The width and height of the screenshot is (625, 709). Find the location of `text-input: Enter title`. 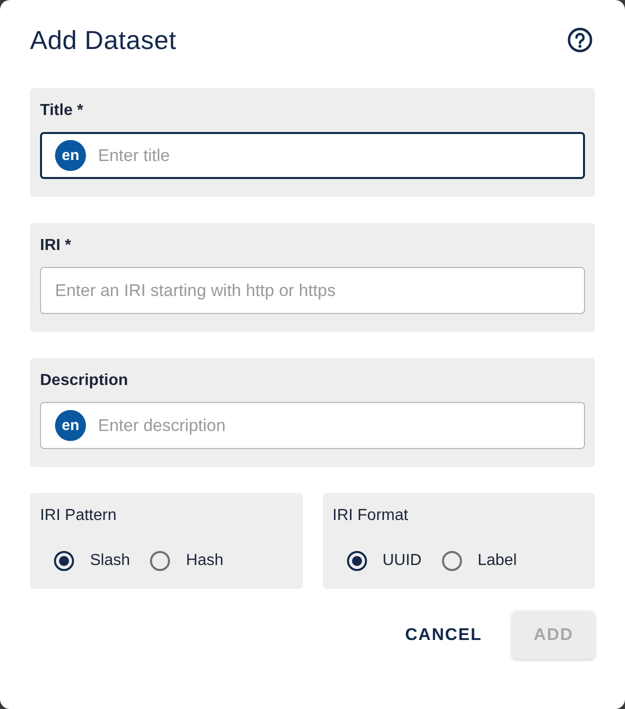

text-input: Enter title is located at coordinates (334, 156).